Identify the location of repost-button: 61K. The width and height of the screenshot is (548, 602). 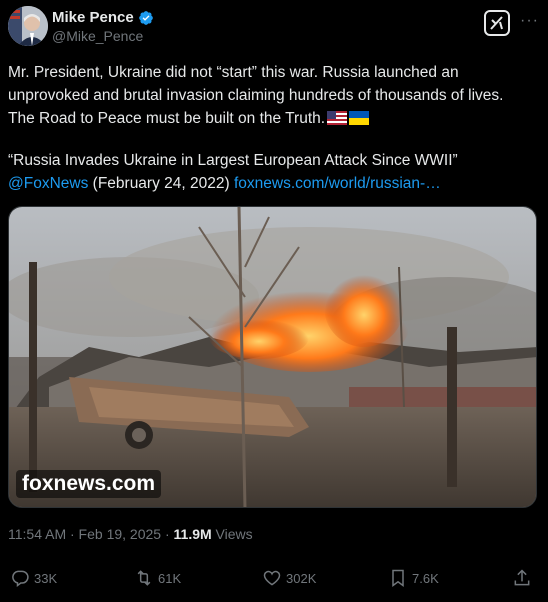
(157, 578).